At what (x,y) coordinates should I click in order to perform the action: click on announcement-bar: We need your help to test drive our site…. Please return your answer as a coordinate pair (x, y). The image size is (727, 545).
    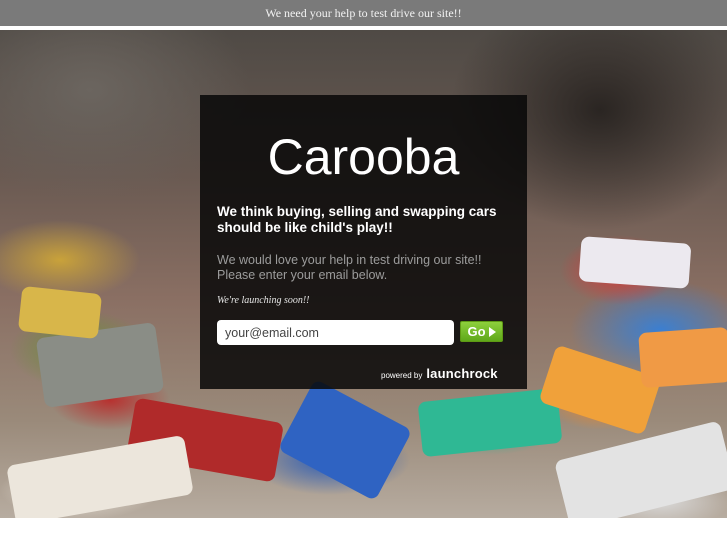
    Looking at the image, I should click on (363, 14).